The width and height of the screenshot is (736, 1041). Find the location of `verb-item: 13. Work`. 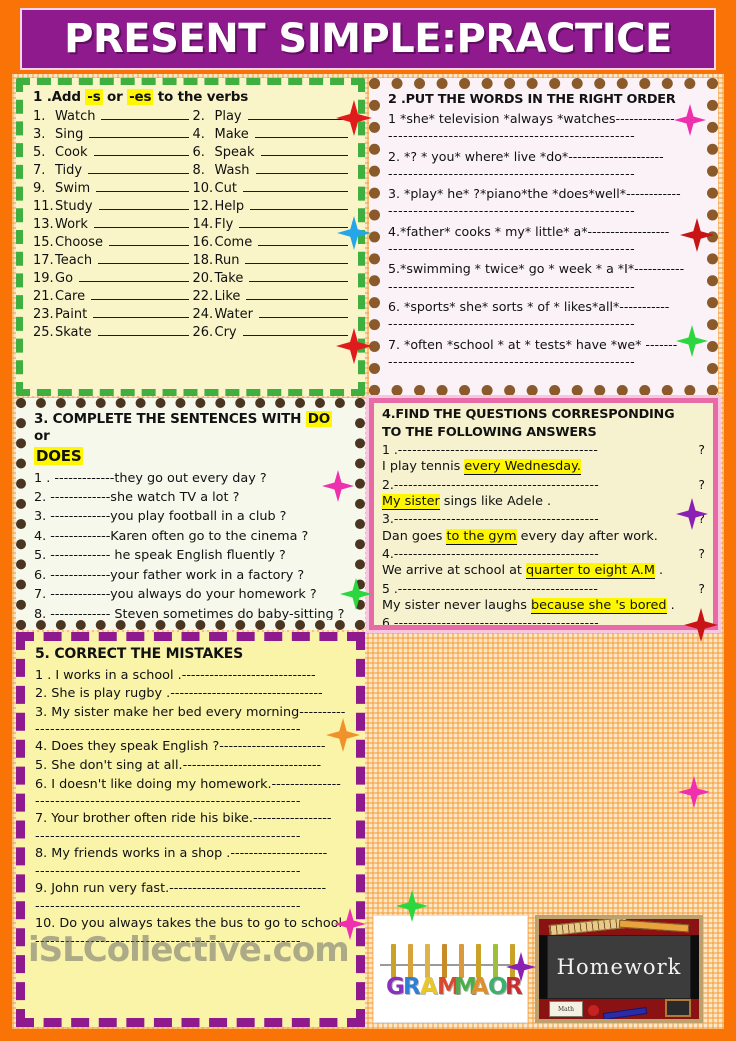

verb-item: 13. Work is located at coordinates (111, 224).